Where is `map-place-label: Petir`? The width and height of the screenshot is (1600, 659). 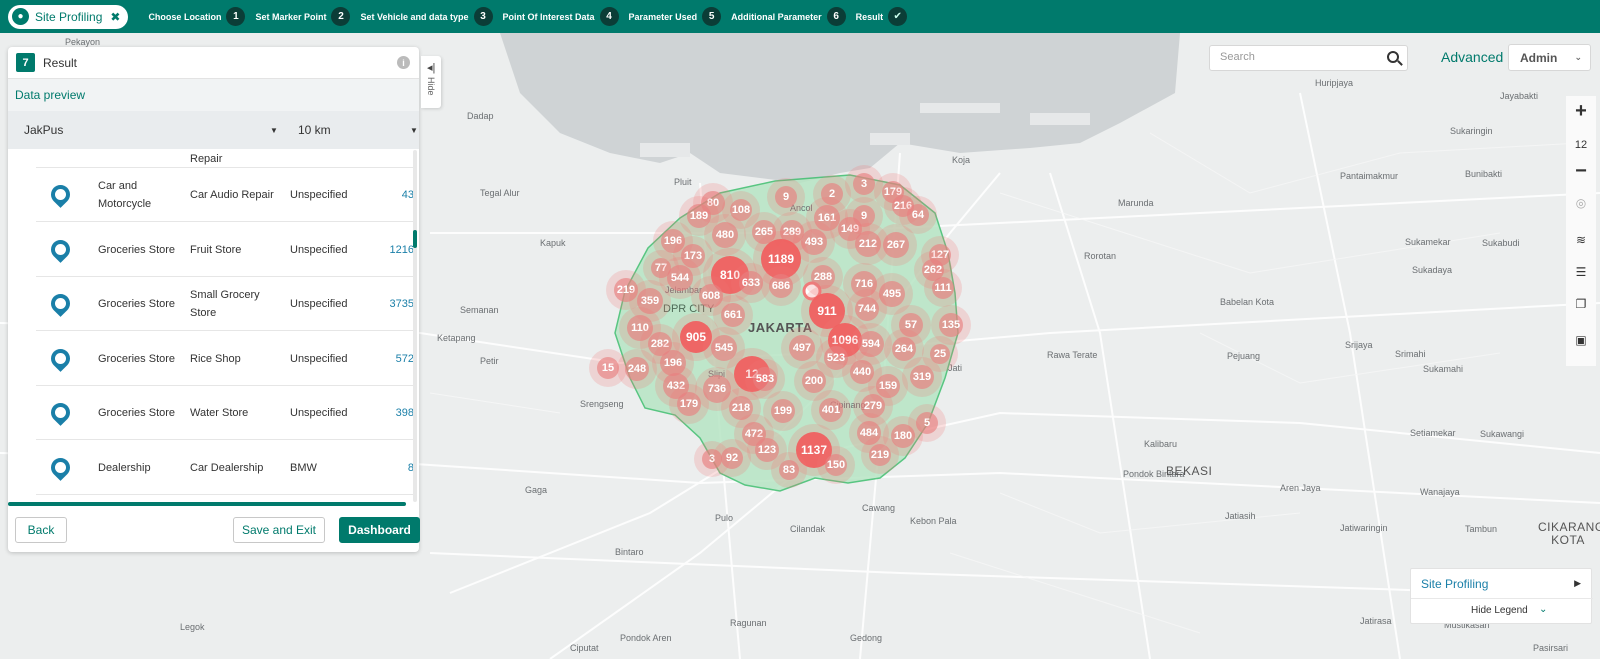 map-place-label: Petir is located at coordinates (489, 361).